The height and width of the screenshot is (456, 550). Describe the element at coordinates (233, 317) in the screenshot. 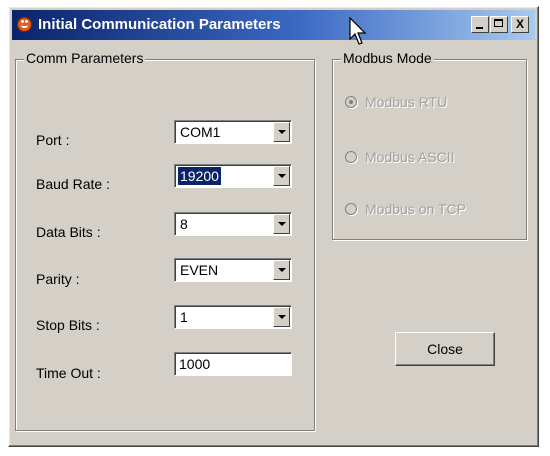

I see `stop-bits-dropdown: 1` at that location.